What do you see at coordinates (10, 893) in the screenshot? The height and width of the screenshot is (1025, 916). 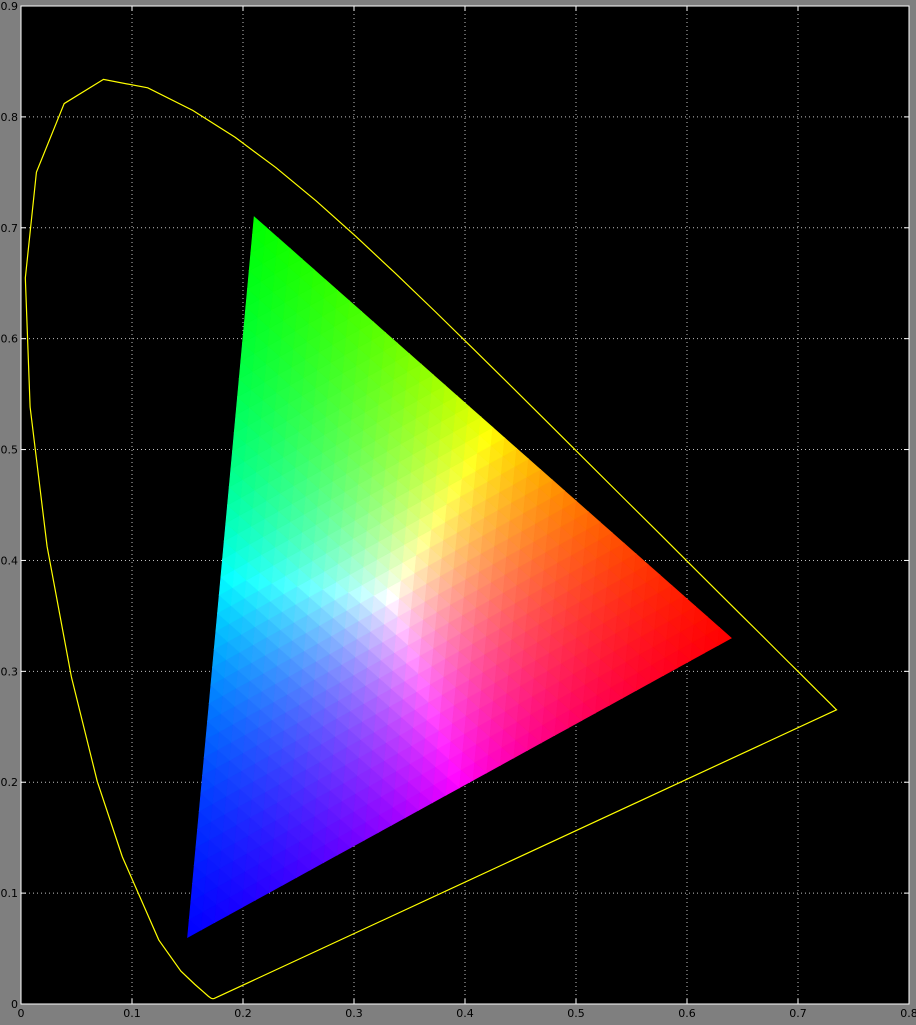 I see `y-tick-label-1: 0.1` at bounding box center [10, 893].